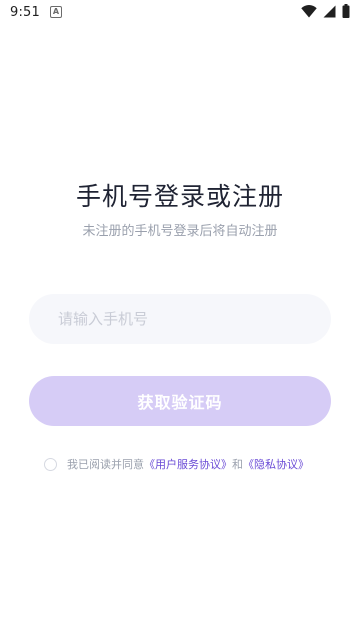 This screenshot has height=640, width=360. Describe the element at coordinates (50, 464) in the screenshot. I see `agreement-checkbox` at that location.